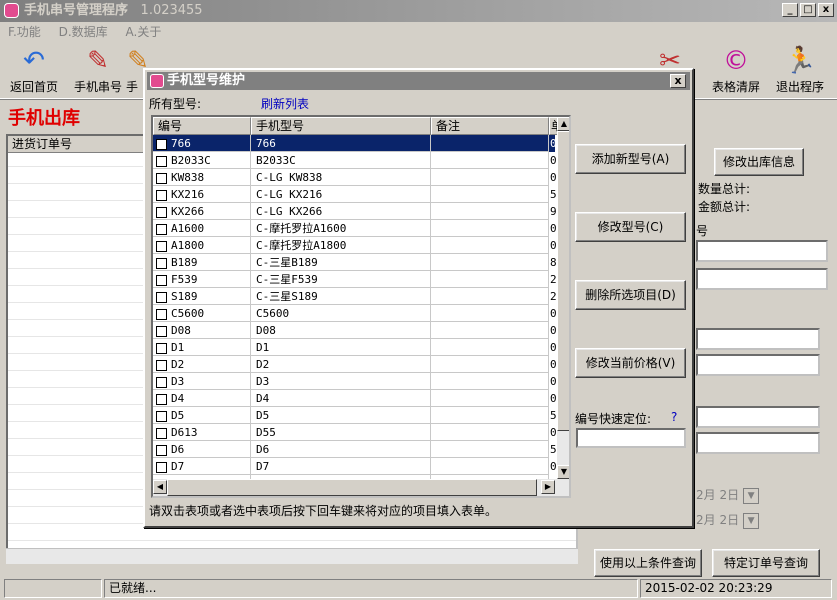 The height and width of the screenshot is (600, 837). What do you see at coordinates (354, 194) in the screenshot?
I see `table-row: KX216 C-LG KX216 5` at bounding box center [354, 194].